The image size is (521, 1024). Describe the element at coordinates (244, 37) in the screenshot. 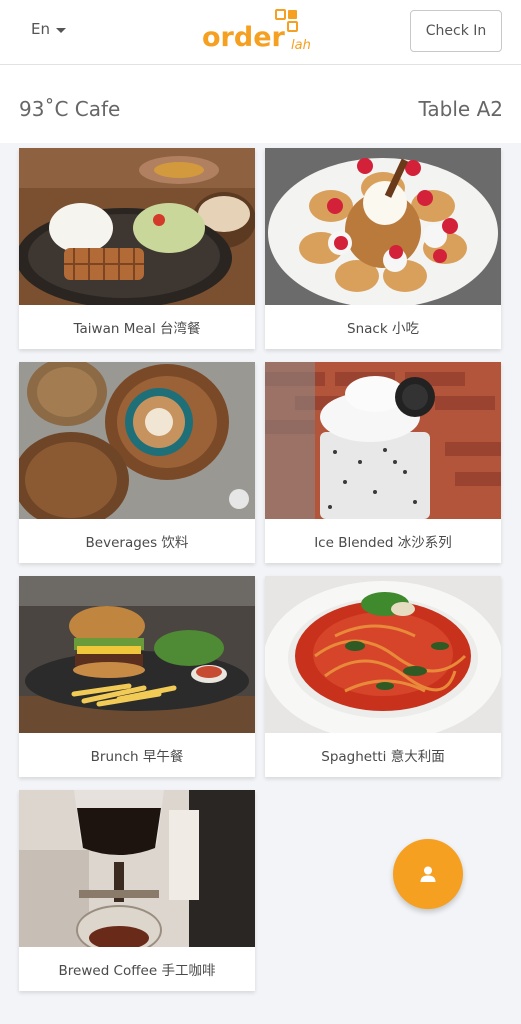

I see `svg-text: order` at that location.